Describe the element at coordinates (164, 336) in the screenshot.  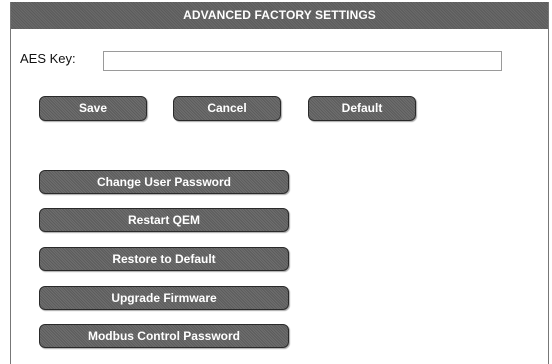
I see `modbus-control-password-button: Modbus Control Password` at that location.